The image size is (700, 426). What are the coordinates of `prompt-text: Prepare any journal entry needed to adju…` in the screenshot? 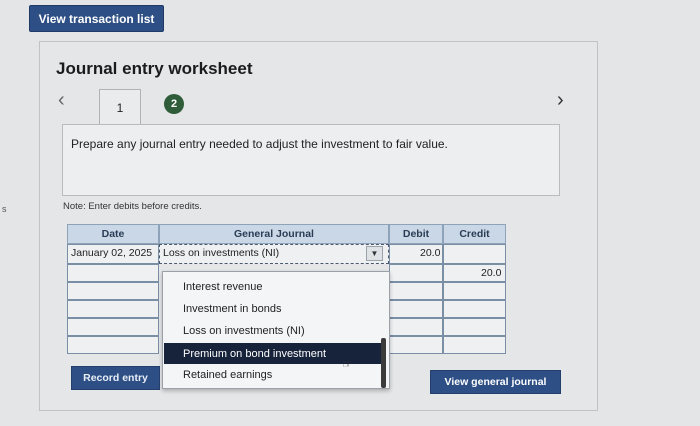 It's located at (259, 144).